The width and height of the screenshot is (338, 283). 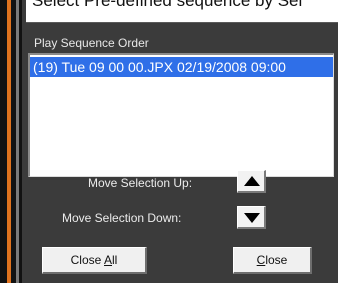 I want to click on move-down-button, so click(x=251, y=217).